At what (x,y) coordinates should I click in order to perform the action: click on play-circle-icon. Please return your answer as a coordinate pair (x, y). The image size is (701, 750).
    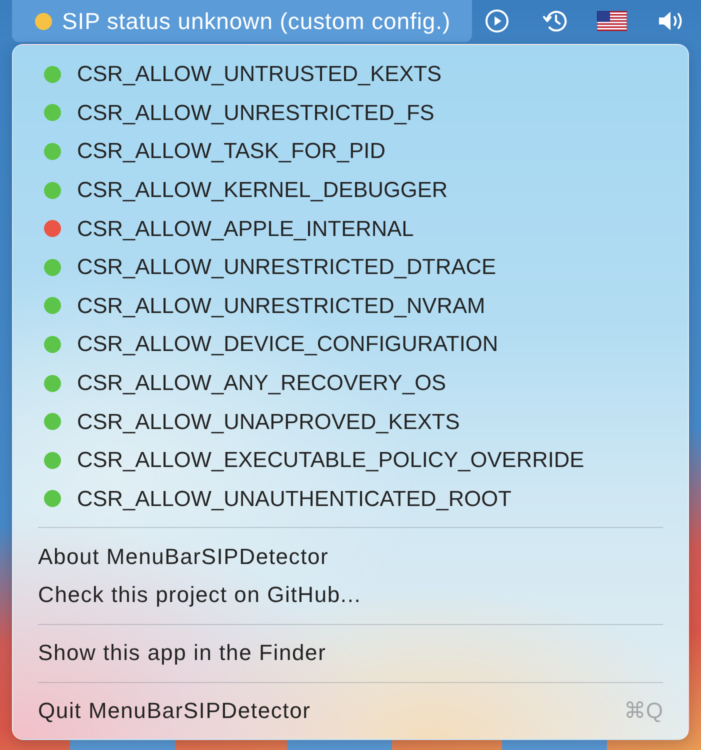
    Looking at the image, I should click on (497, 21).